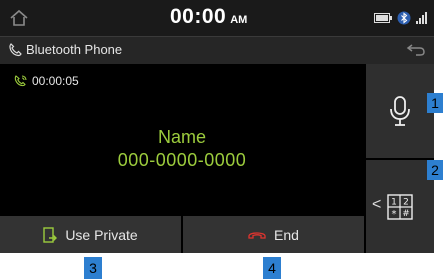 Image resolution: width=443 pixels, height=279 pixels. I want to click on clock-ampm: AM, so click(239, 20).